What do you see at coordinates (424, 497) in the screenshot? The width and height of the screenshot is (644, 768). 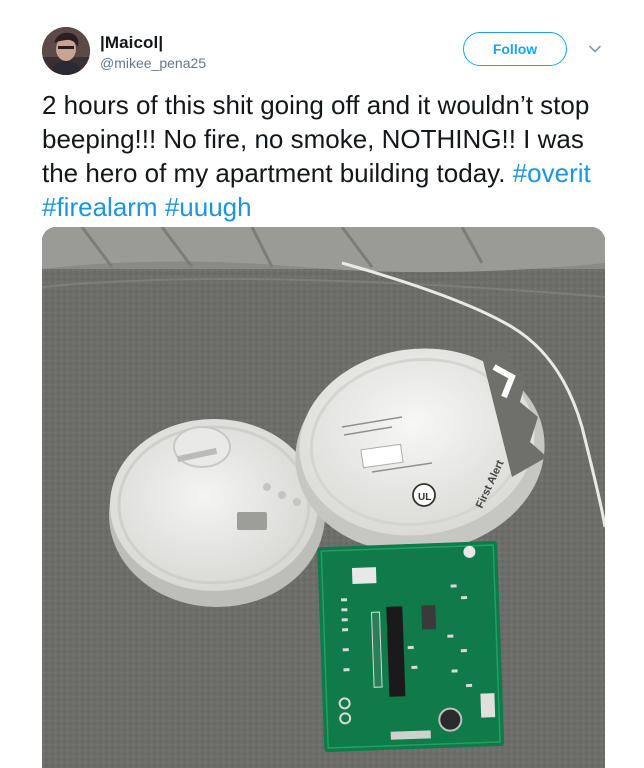 I see `ul-logo: UL` at bounding box center [424, 497].